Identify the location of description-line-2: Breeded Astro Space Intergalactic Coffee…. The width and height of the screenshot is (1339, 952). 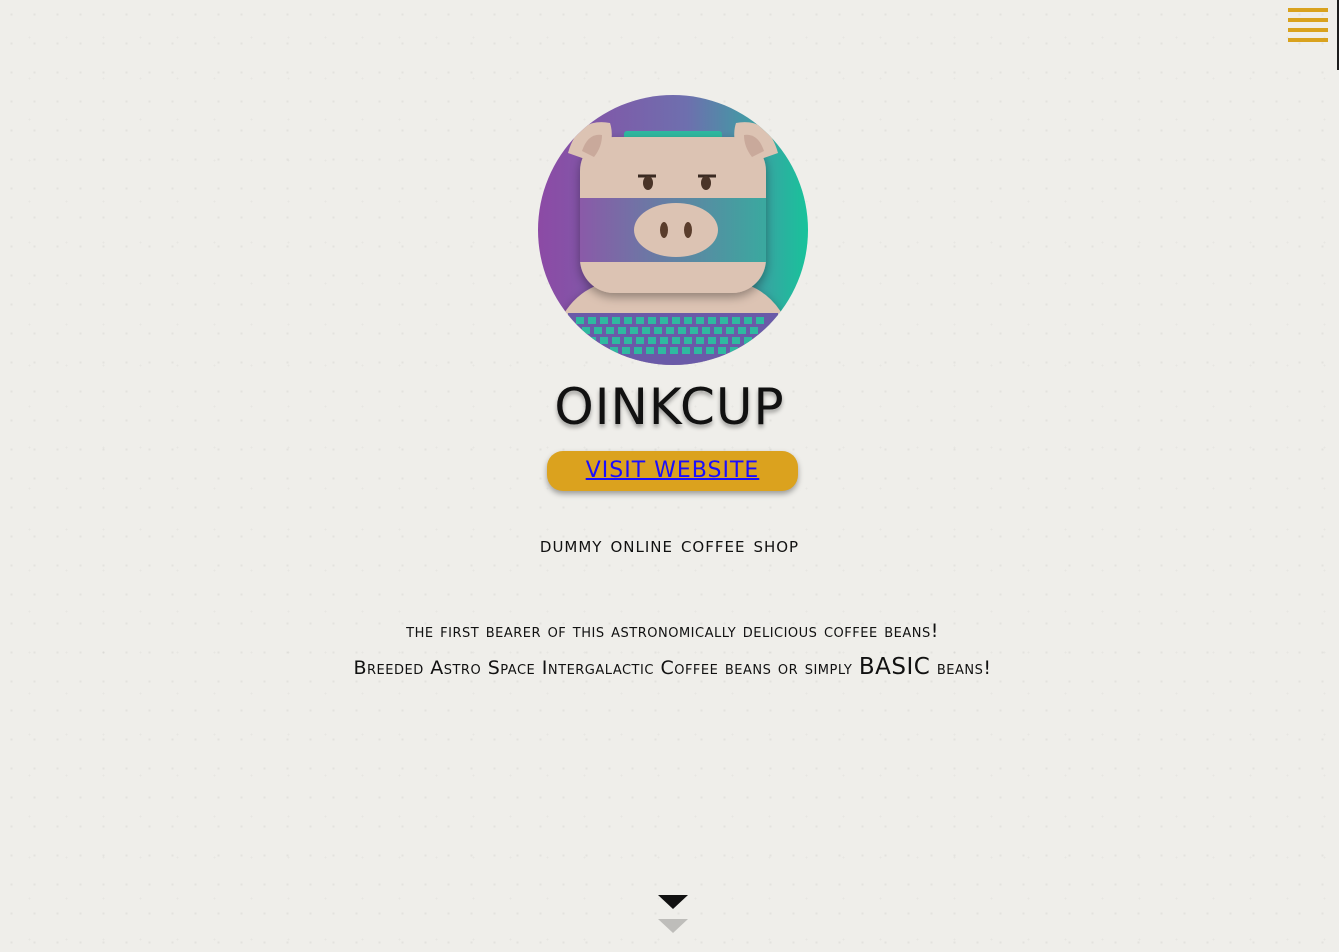
(672, 667).